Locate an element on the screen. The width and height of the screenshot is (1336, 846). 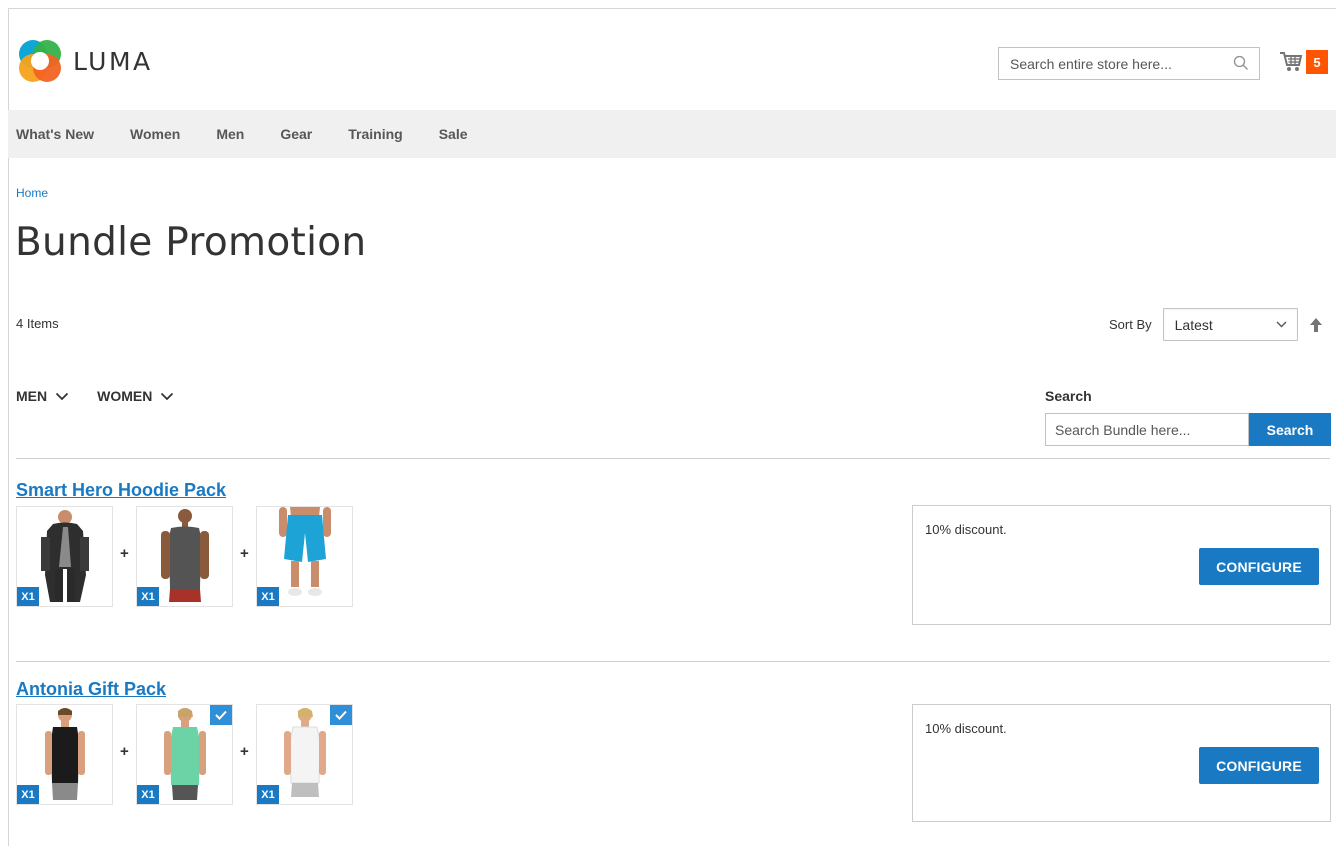
bundle-search-row: Search is located at coordinates (1188, 429).